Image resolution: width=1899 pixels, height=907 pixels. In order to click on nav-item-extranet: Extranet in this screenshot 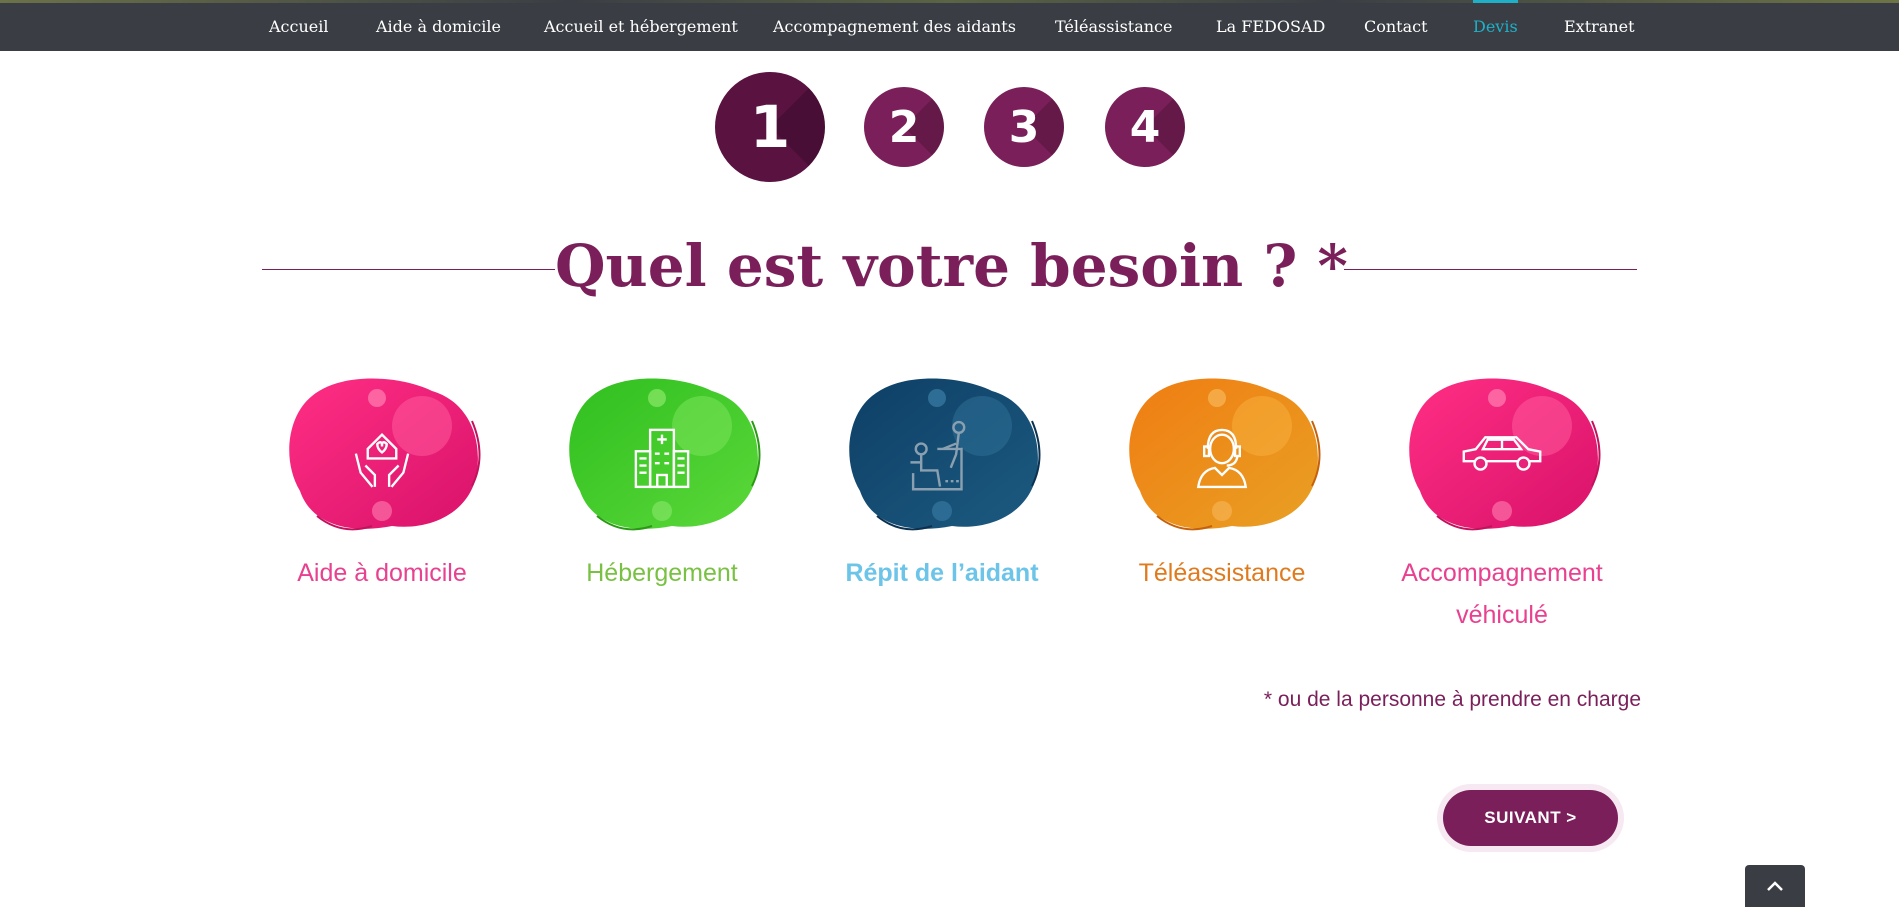, I will do `click(1599, 26)`.